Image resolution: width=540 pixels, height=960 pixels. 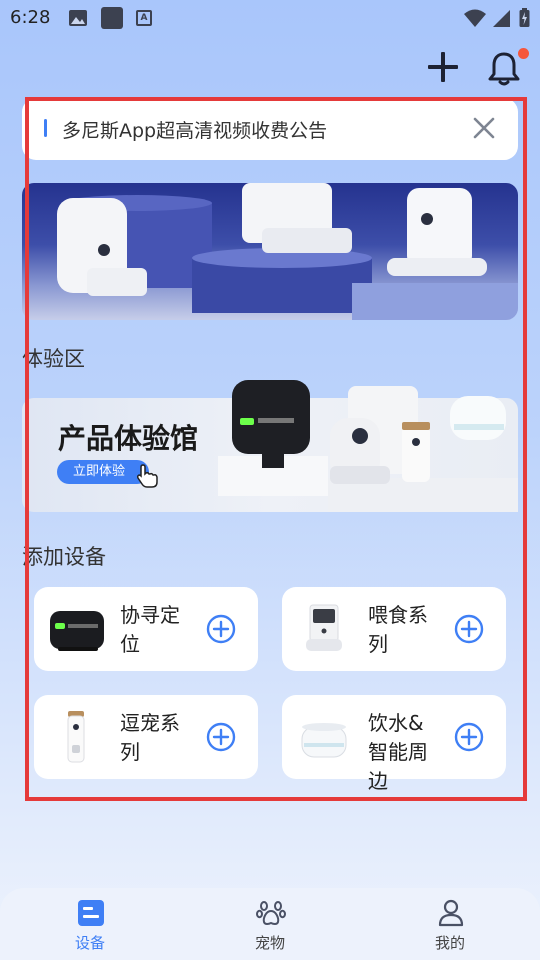 I want to click on water-fountain-thumb, so click(x=324, y=740).